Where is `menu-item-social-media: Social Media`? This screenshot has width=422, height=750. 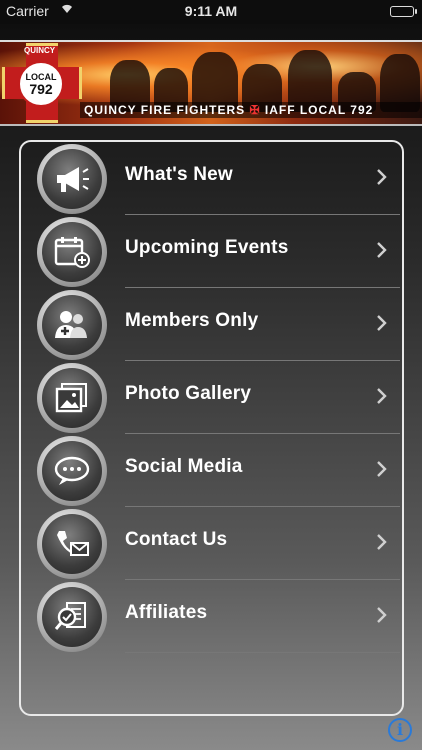 menu-item-social-media: Social Media is located at coordinates (211, 470).